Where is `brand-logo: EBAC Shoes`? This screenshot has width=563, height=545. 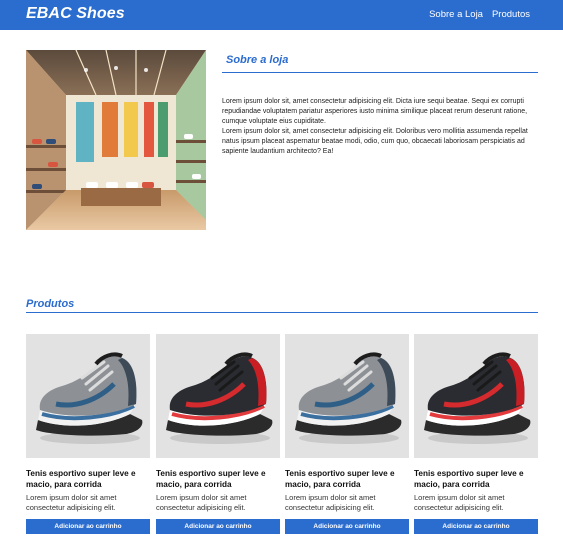
brand-logo: EBAC Shoes is located at coordinates (75, 14).